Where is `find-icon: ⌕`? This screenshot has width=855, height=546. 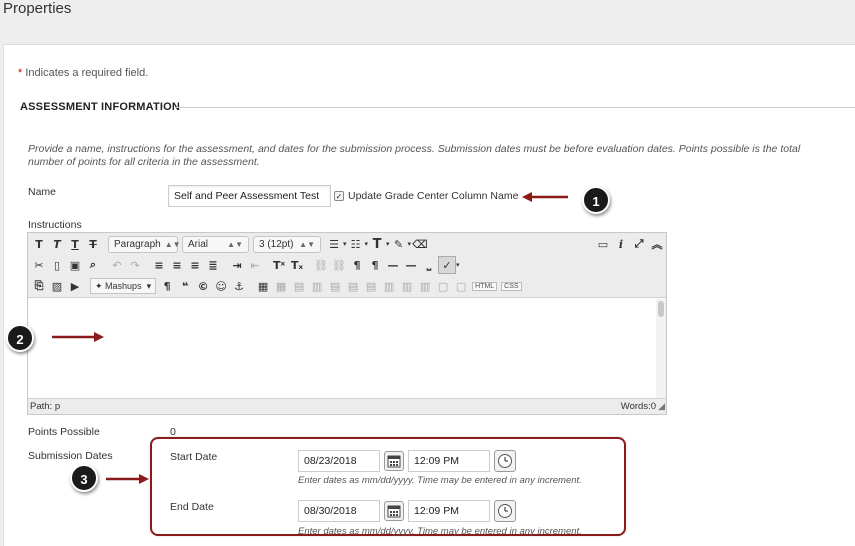
find-icon: ⌕ is located at coordinates (93, 265).